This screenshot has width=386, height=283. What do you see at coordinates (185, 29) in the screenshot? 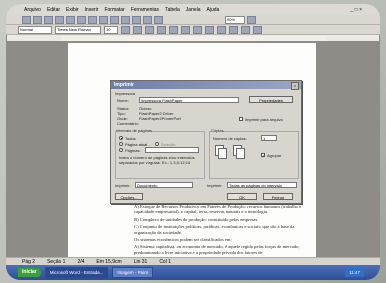
I see `align-right-icon` at bounding box center [185, 29].